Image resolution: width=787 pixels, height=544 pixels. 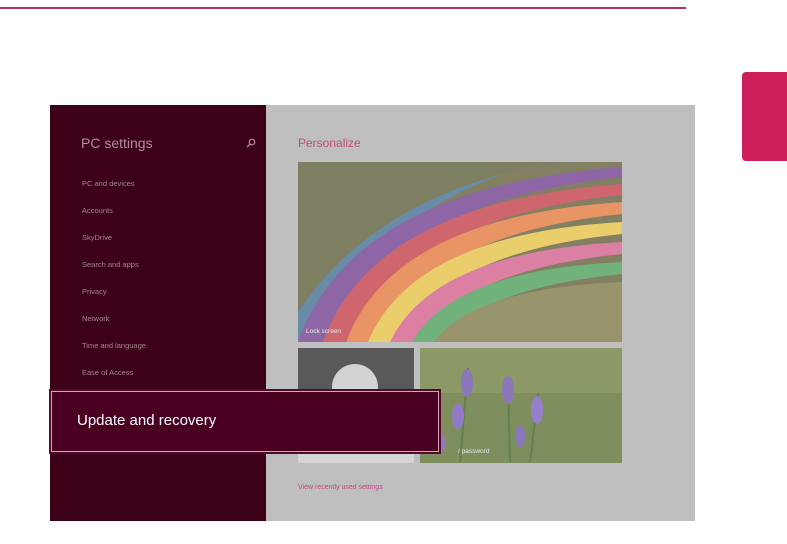 What do you see at coordinates (114, 354) in the screenshot?
I see `sidebar-item-time-and-language: Time and language` at bounding box center [114, 354].